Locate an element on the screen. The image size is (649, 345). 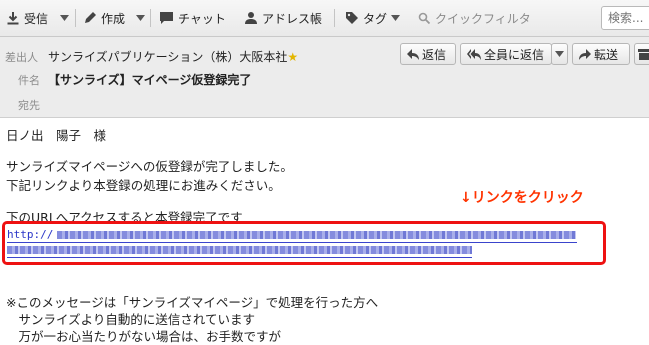
reply-all-label: 全員に返信 is located at coordinates (514, 54).